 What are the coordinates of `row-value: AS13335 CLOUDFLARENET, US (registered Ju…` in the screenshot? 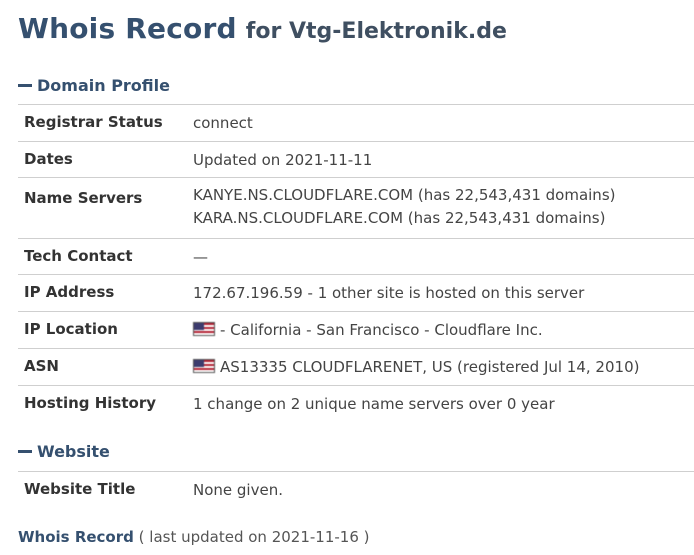 It's located at (416, 367).